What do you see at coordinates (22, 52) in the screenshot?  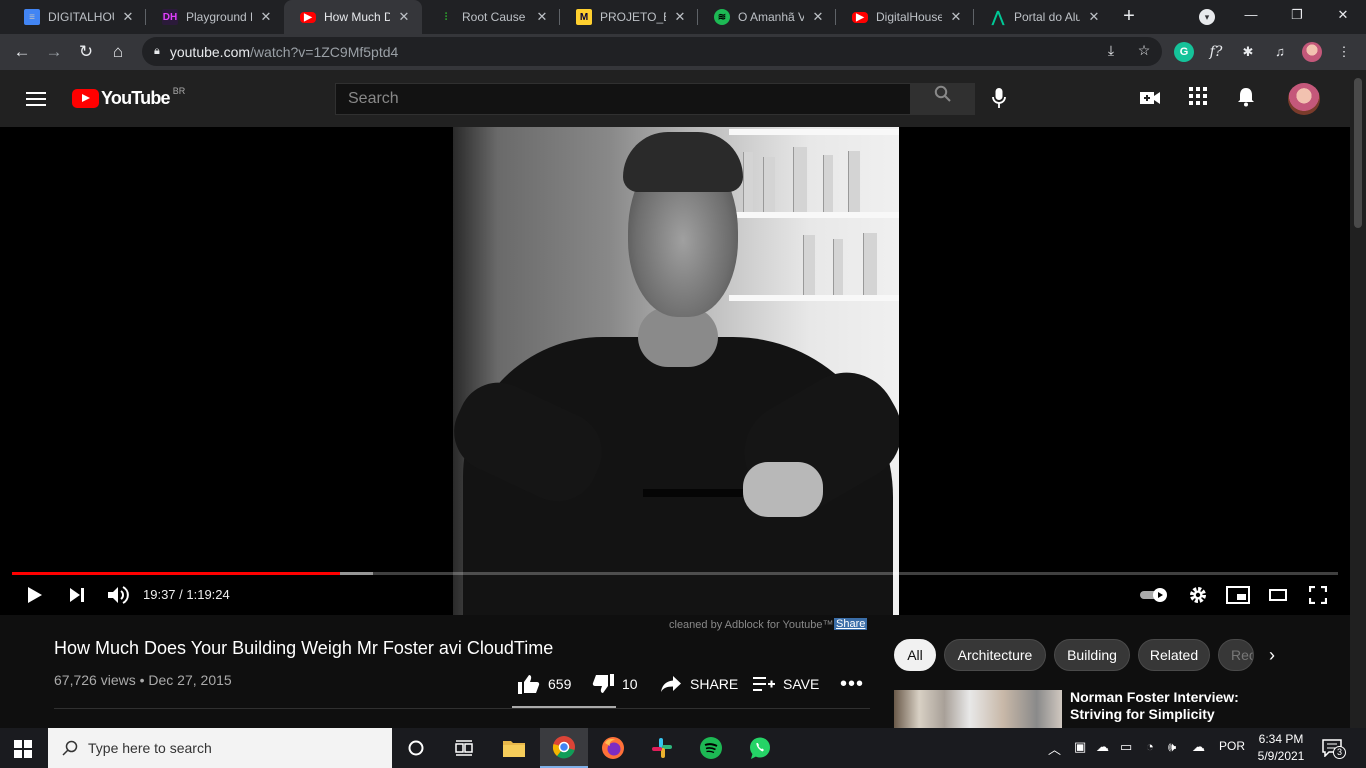 I see `back-icon: ←` at bounding box center [22, 52].